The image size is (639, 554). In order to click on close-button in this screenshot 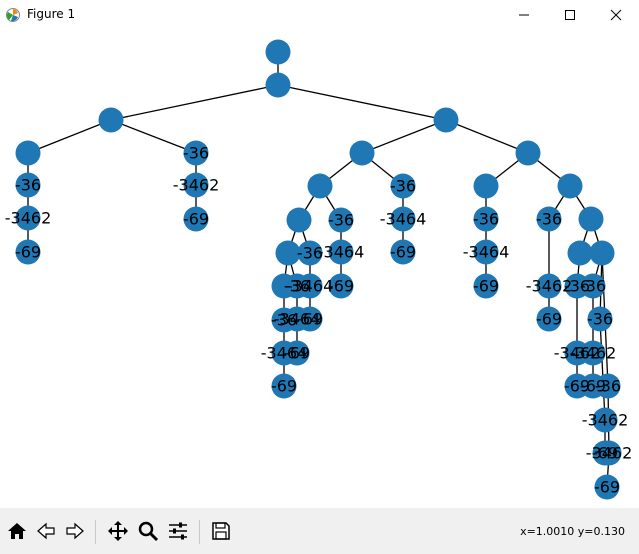, I will do `click(616, 15)`.